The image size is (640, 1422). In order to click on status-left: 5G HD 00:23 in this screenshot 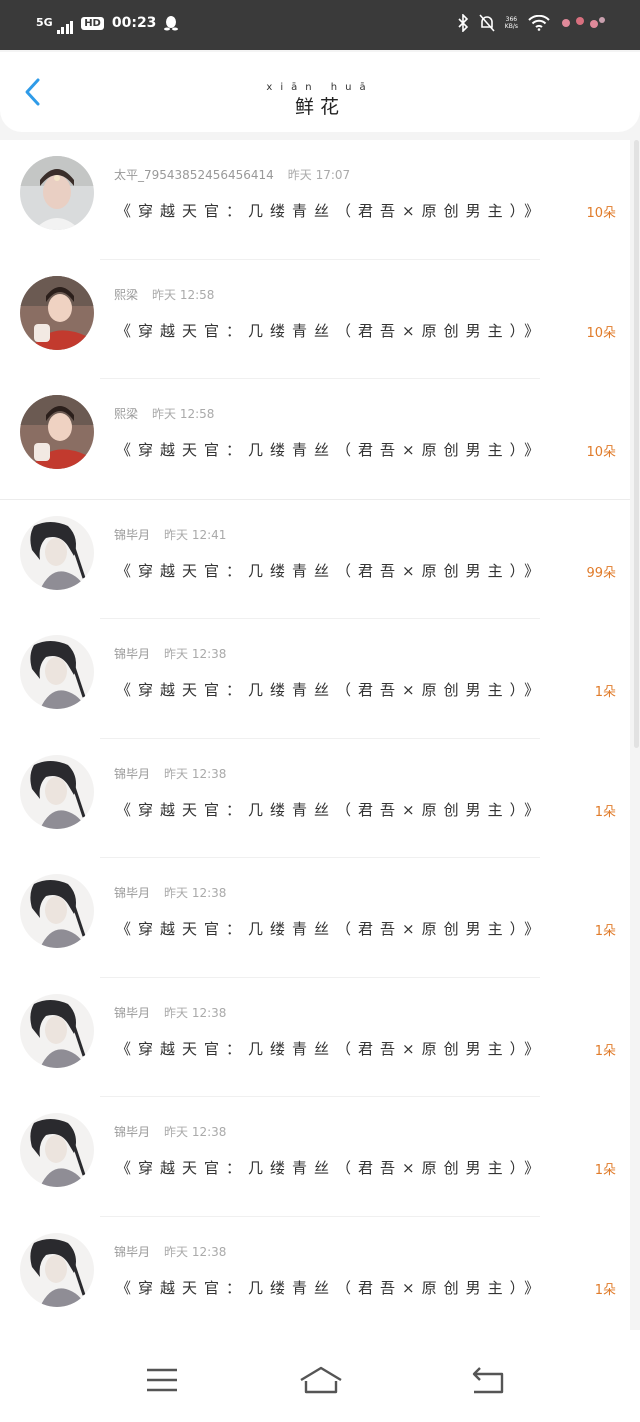, I will do `click(107, 23)`.